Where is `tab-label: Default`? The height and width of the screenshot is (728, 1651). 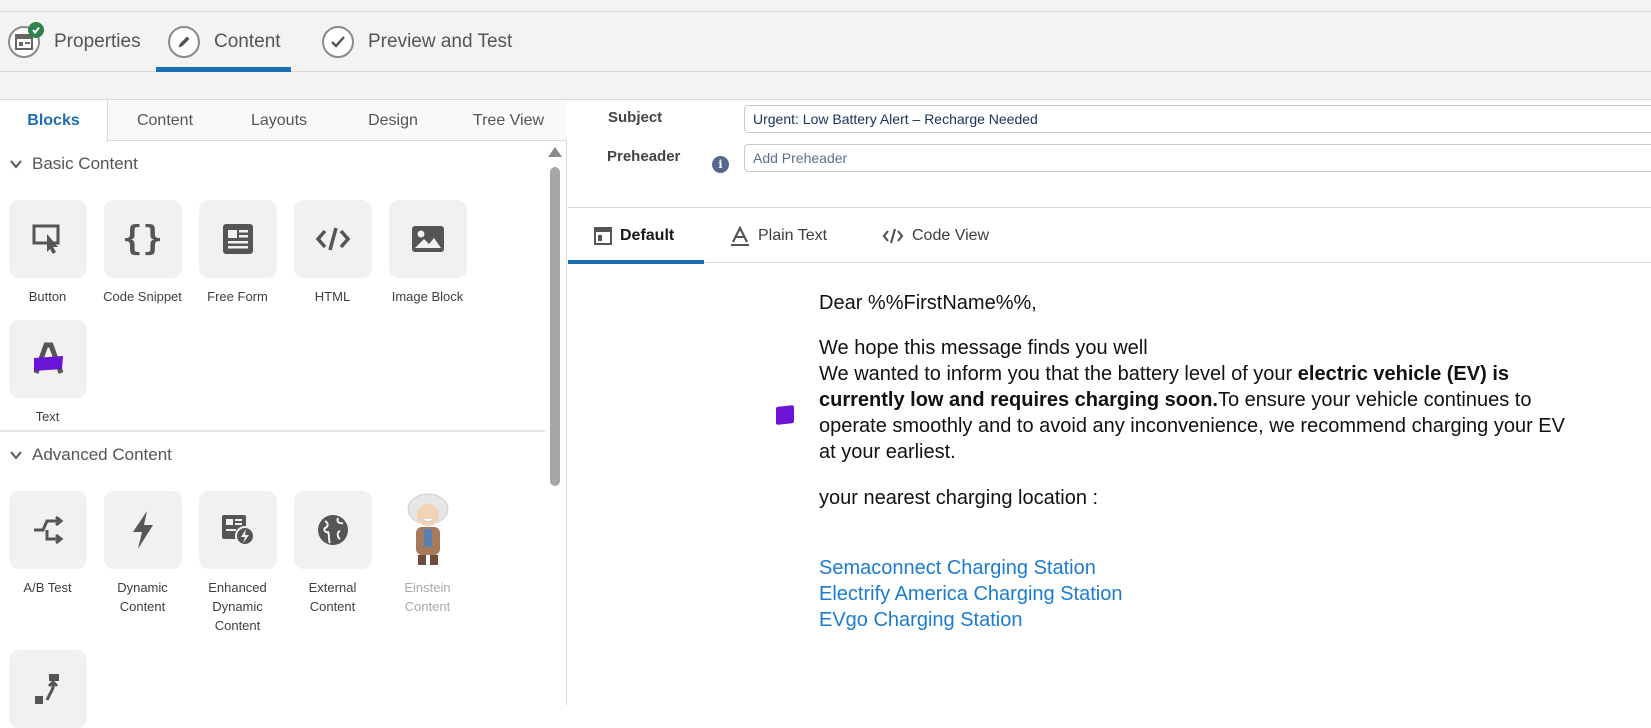 tab-label: Default is located at coordinates (647, 235).